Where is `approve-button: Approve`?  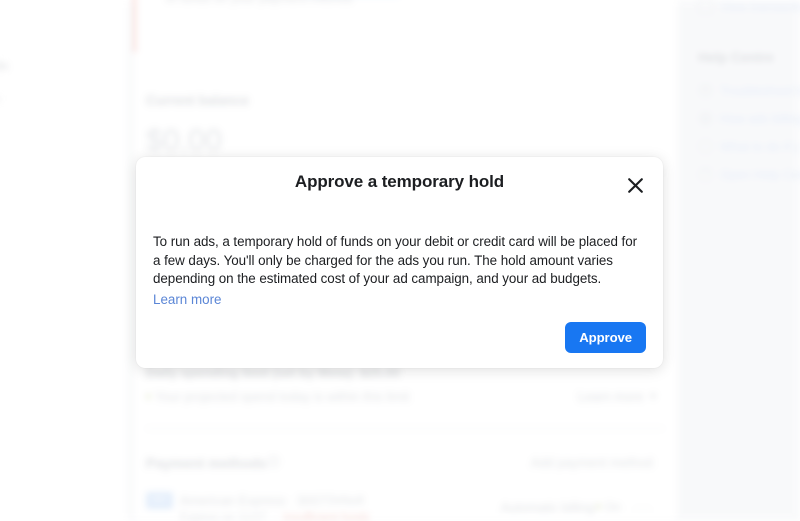 approve-button: Approve is located at coordinates (605, 337).